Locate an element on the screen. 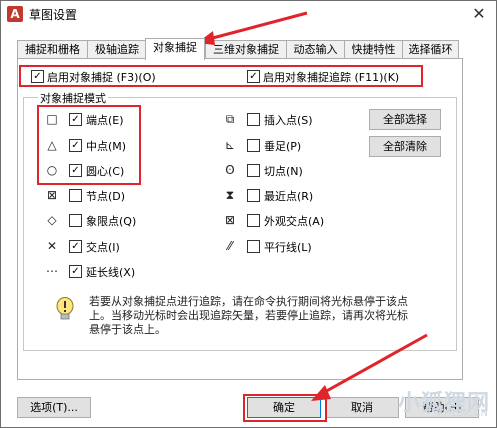  perpendicular-checkbox is located at coordinates (253, 145).